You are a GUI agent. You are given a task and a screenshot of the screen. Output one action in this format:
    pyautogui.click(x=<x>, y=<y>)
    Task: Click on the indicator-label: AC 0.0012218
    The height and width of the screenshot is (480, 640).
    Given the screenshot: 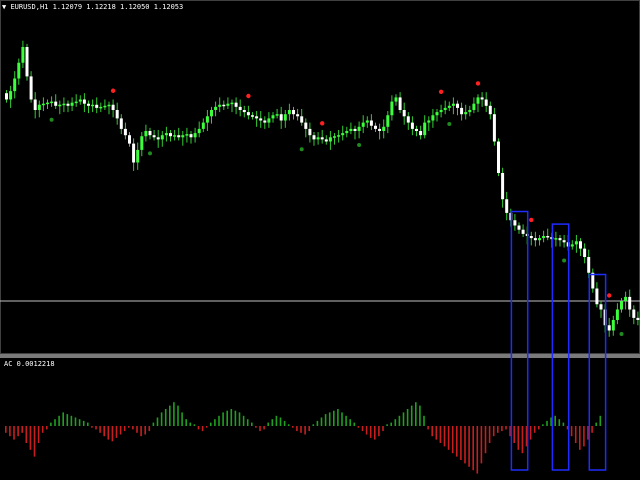 What is the action you would take?
    pyautogui.click(x=29, y=364)
    